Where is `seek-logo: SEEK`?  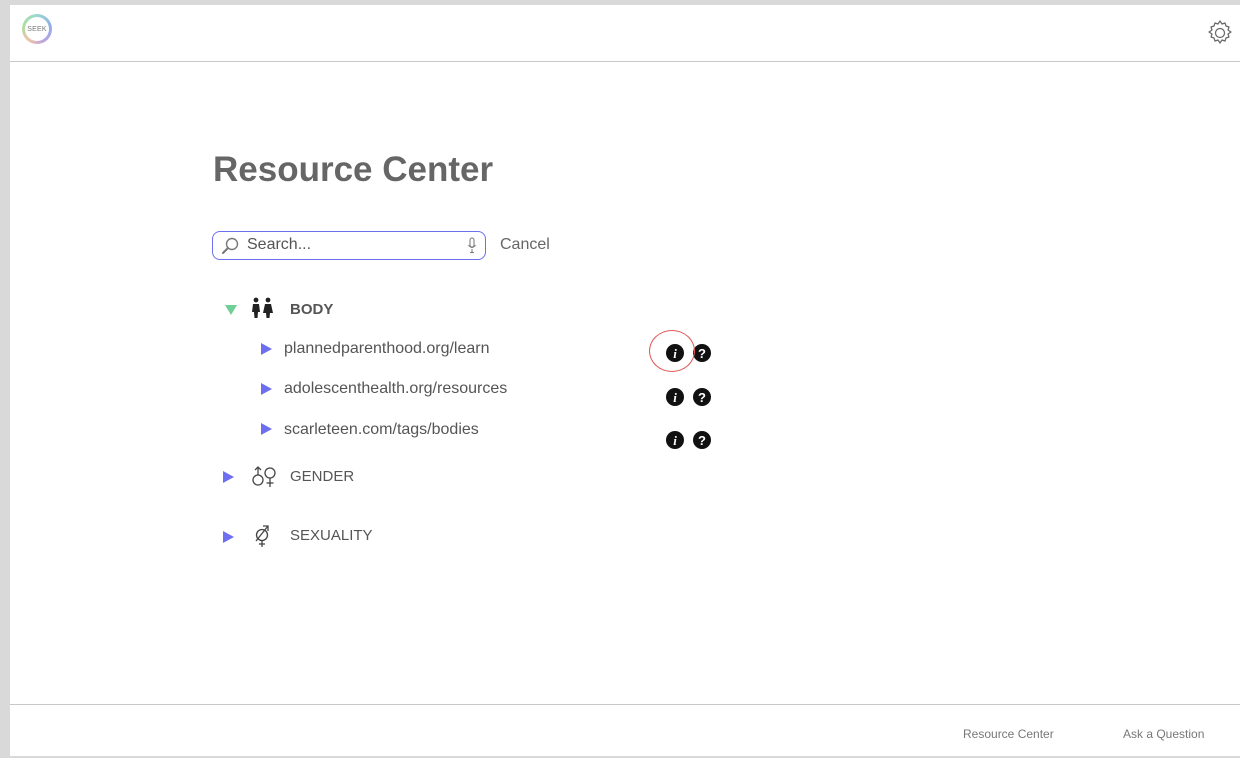
seek-logo: SEEK is located at coordinates (37, 29).